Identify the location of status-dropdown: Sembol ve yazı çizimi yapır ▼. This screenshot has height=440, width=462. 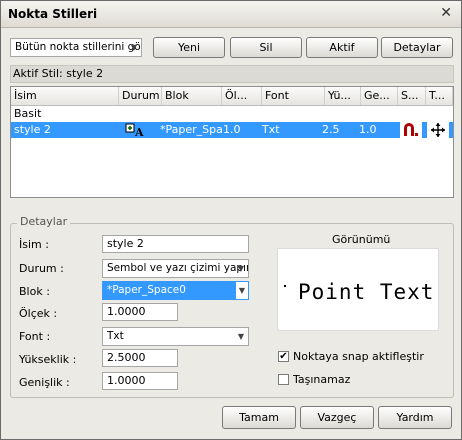
(175, 268).